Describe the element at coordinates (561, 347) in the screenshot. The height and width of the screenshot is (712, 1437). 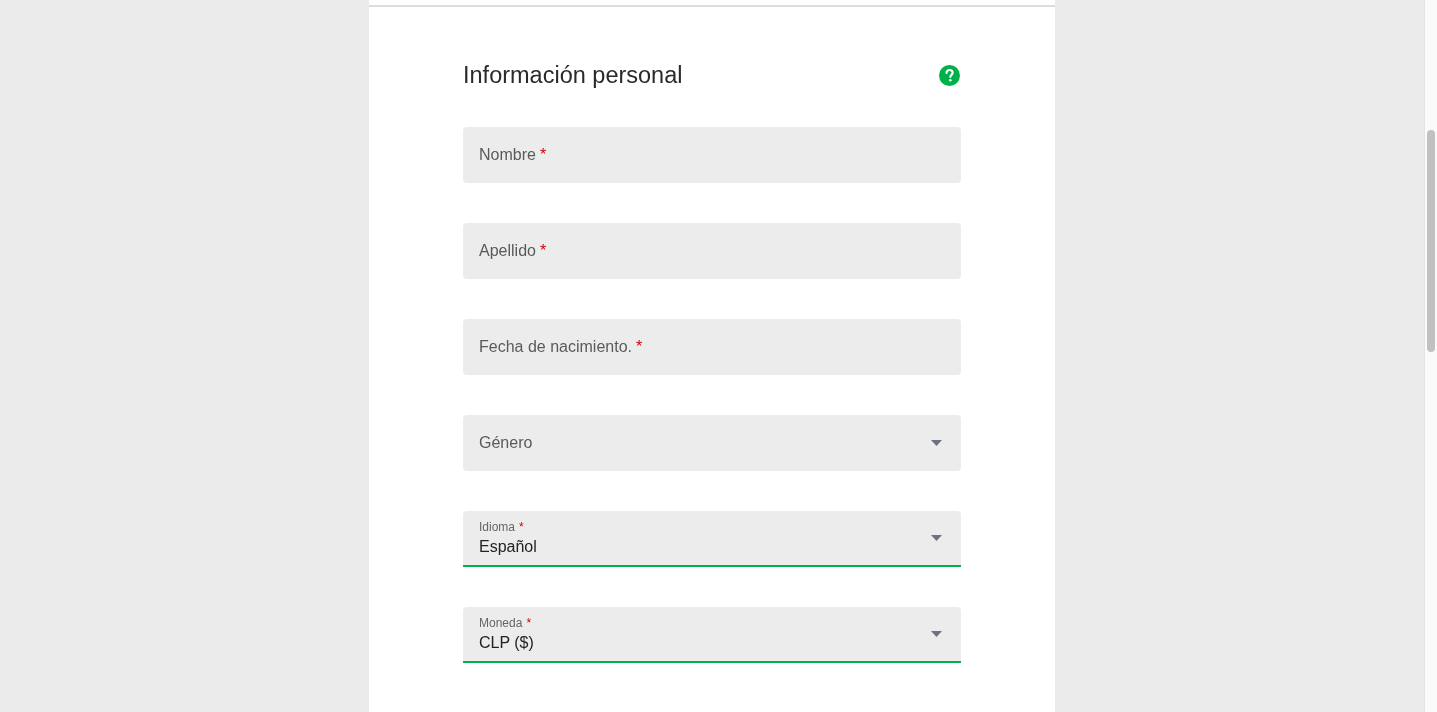
I see `field-label: Fecha de nacimiento. *` at that location.